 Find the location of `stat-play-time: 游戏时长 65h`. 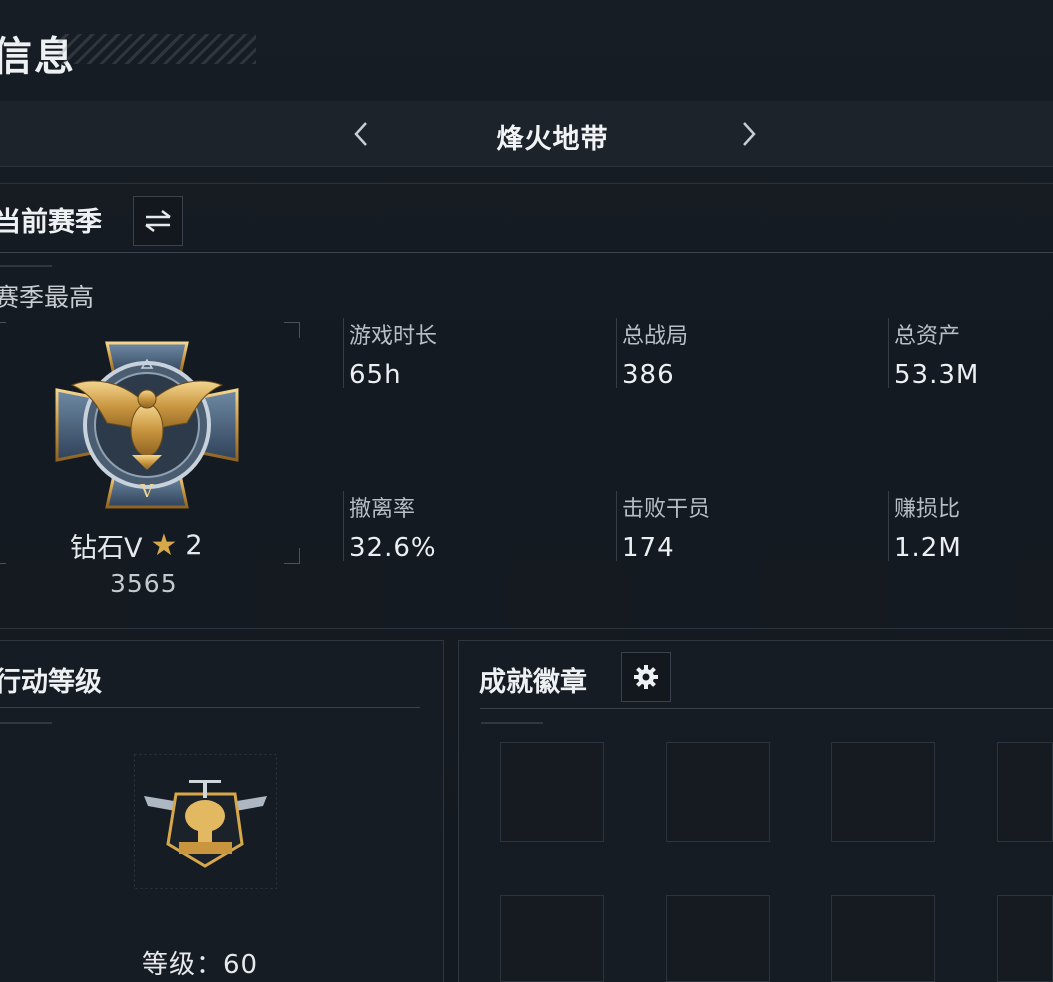

stat-play-time: 游戏时长 65h is located at coordinates (443, 363).